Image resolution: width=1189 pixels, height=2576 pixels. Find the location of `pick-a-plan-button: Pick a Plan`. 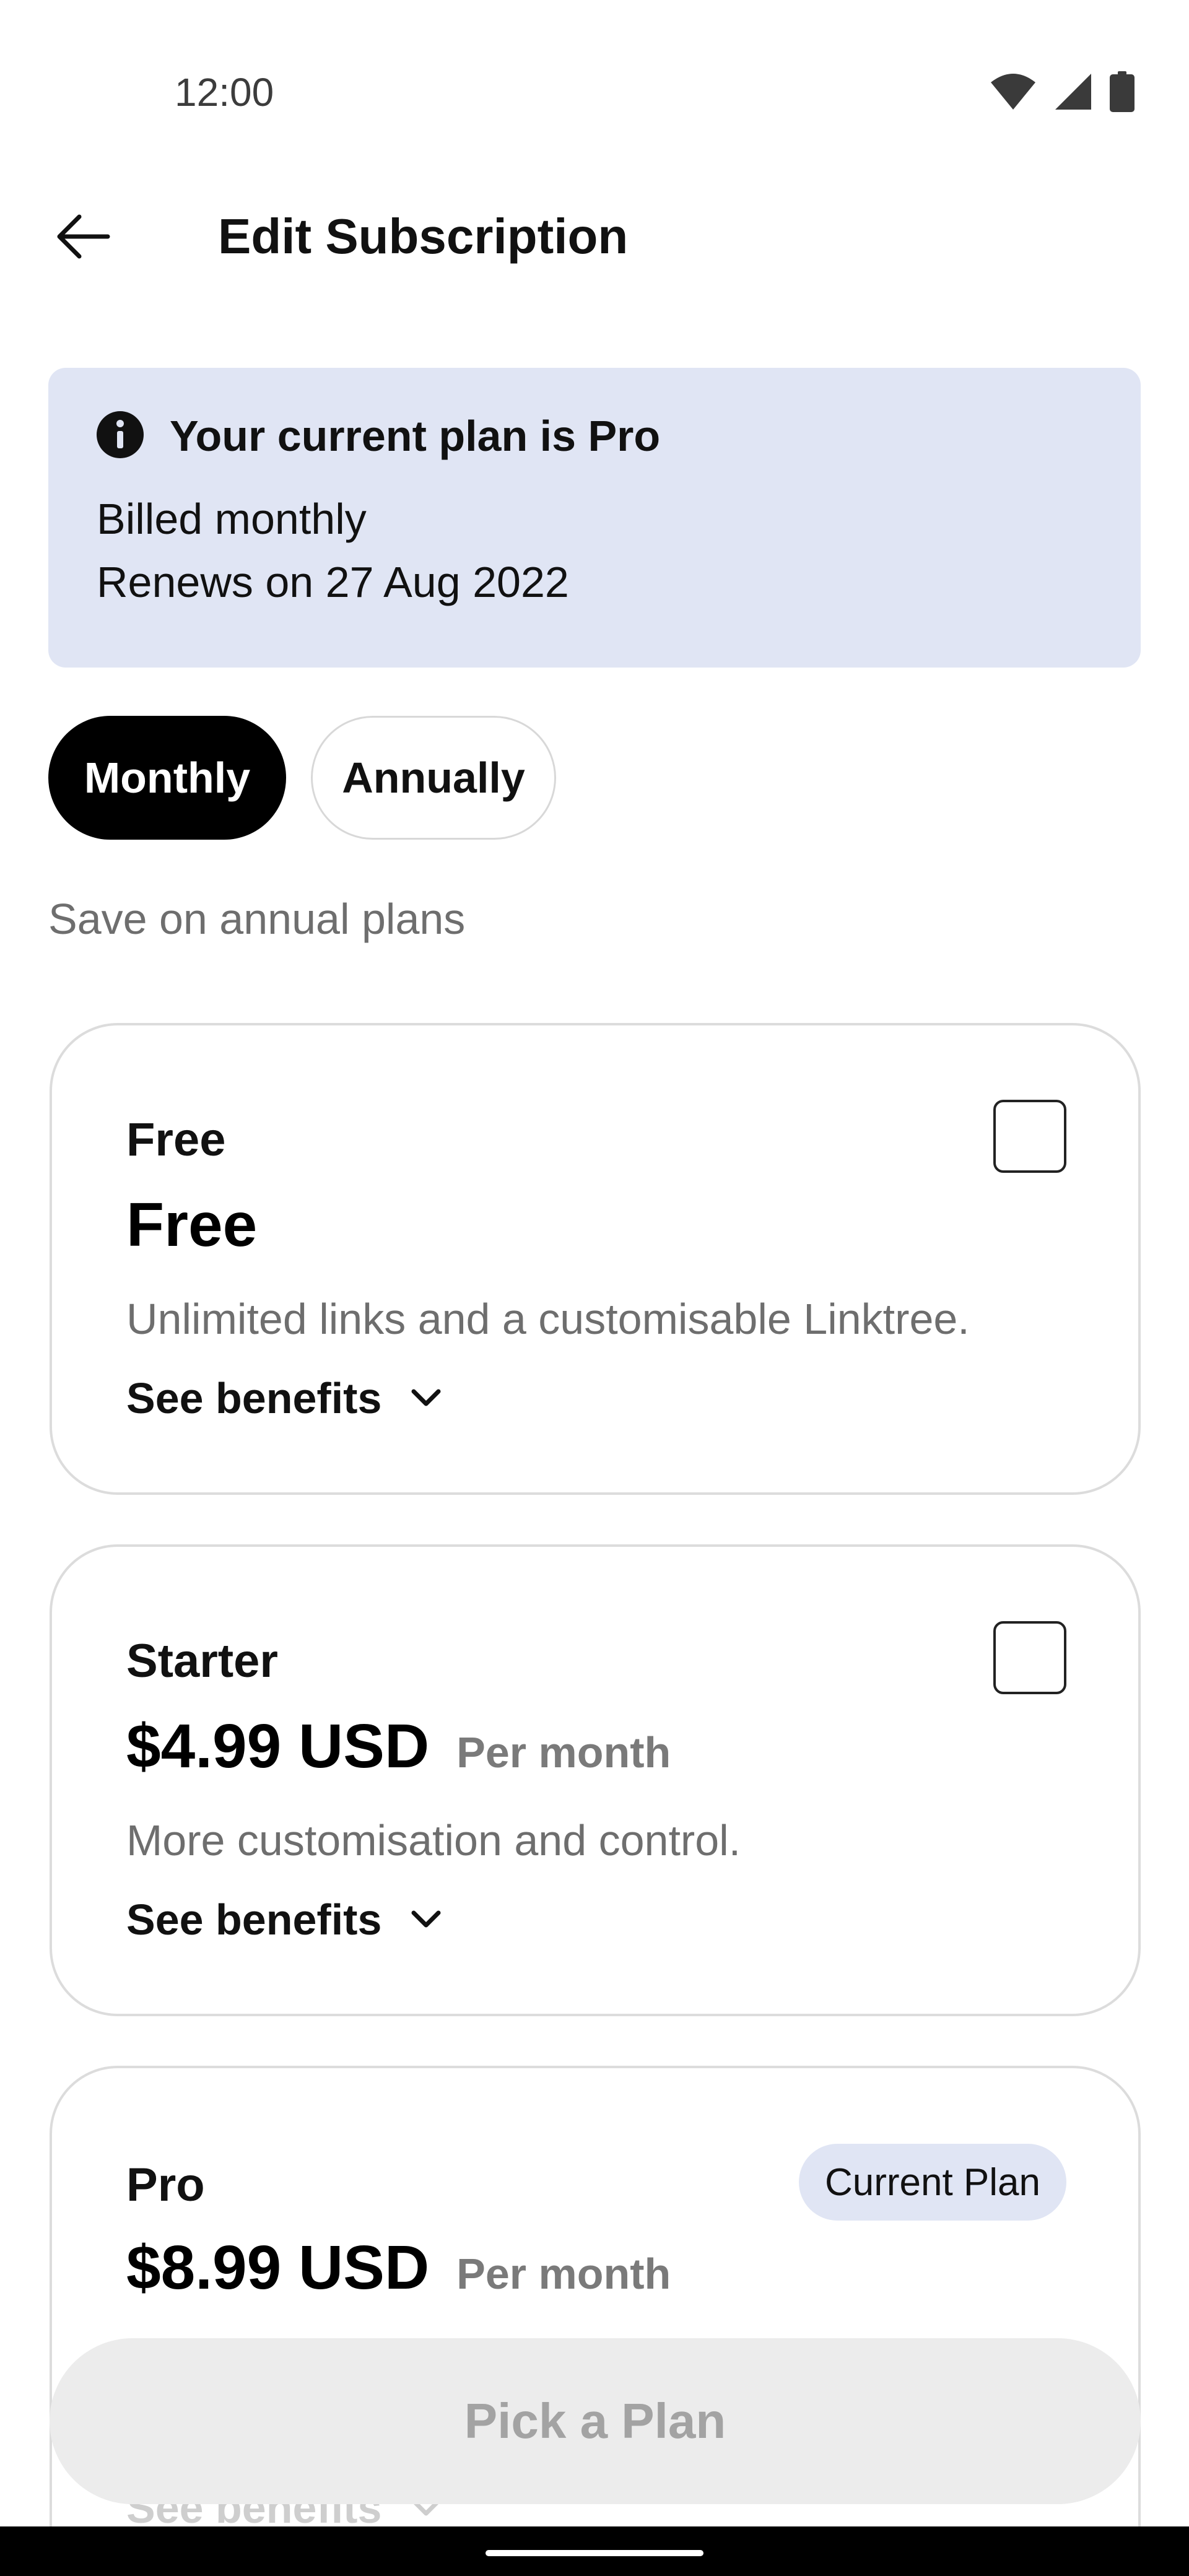

pick-a-plan-button: Pick a Plan is located at coordinates (595, 2421).